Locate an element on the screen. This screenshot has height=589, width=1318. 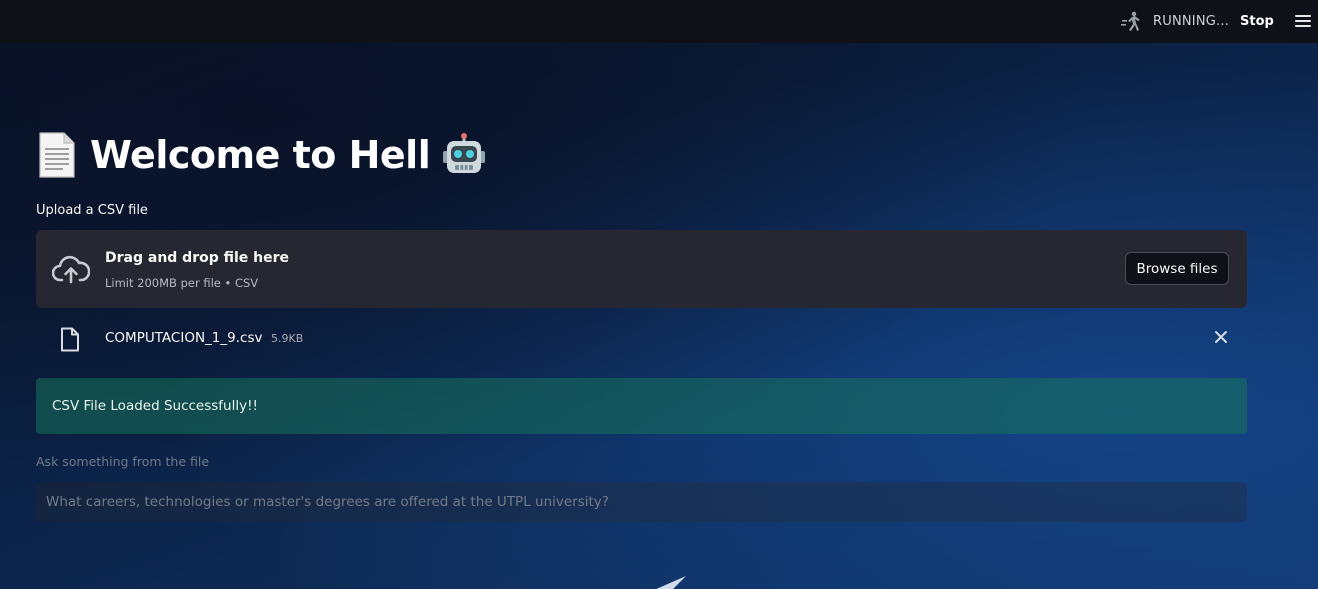
cloud-upload-icon is located at coordinates (71, 269).